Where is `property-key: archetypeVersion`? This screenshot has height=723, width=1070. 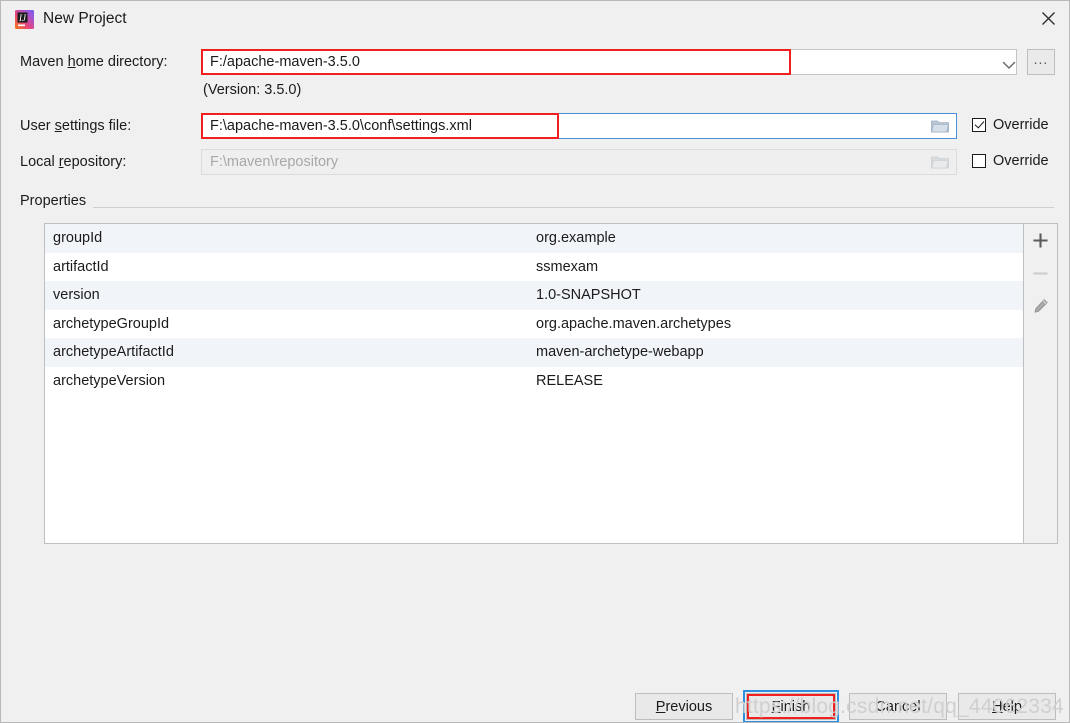 property-key: archetypeVersion is located at coordinates (109, 380).